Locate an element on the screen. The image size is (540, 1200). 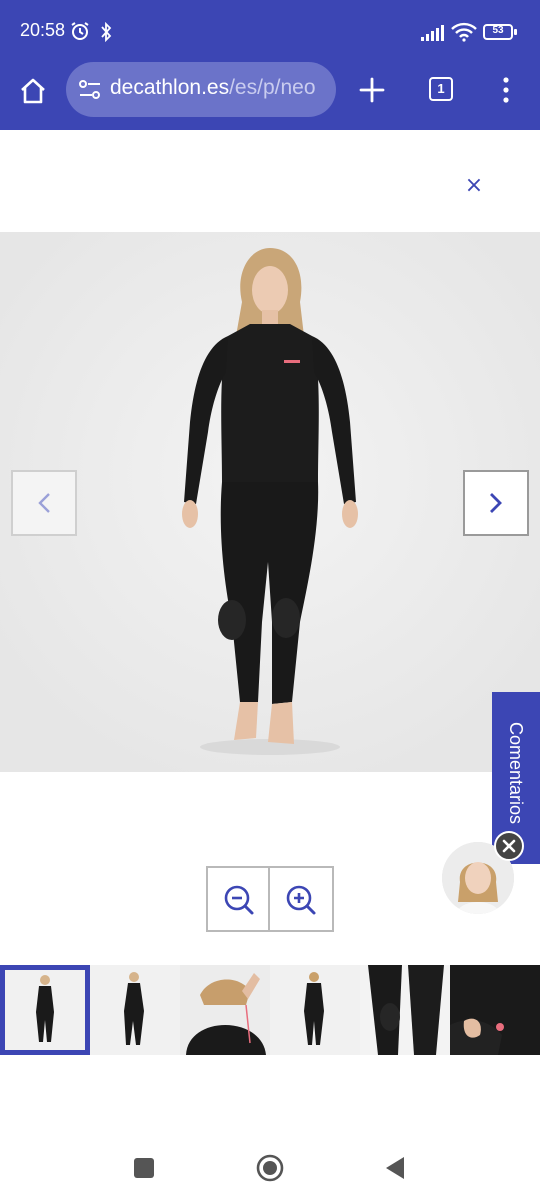
back-icon is located at coordinates (395, 1168).